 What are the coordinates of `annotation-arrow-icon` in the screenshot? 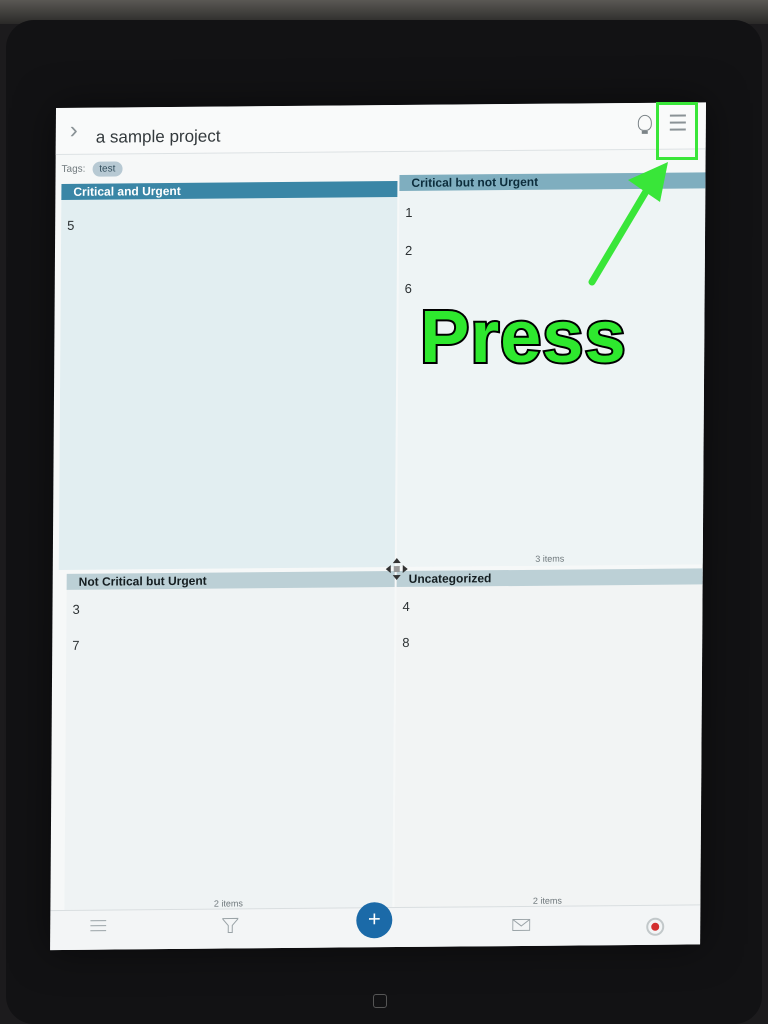 It's located at (628, 224).